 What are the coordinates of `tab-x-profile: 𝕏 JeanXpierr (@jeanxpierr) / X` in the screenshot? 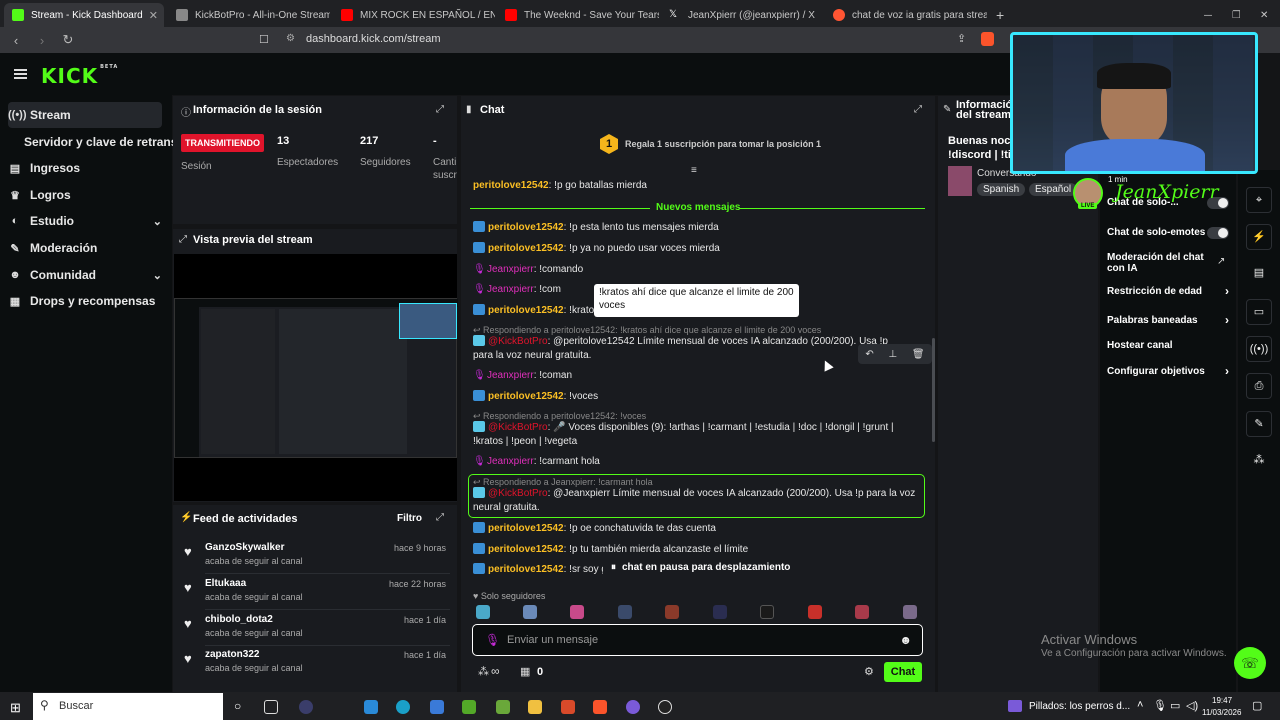 It's located at (742, 15).